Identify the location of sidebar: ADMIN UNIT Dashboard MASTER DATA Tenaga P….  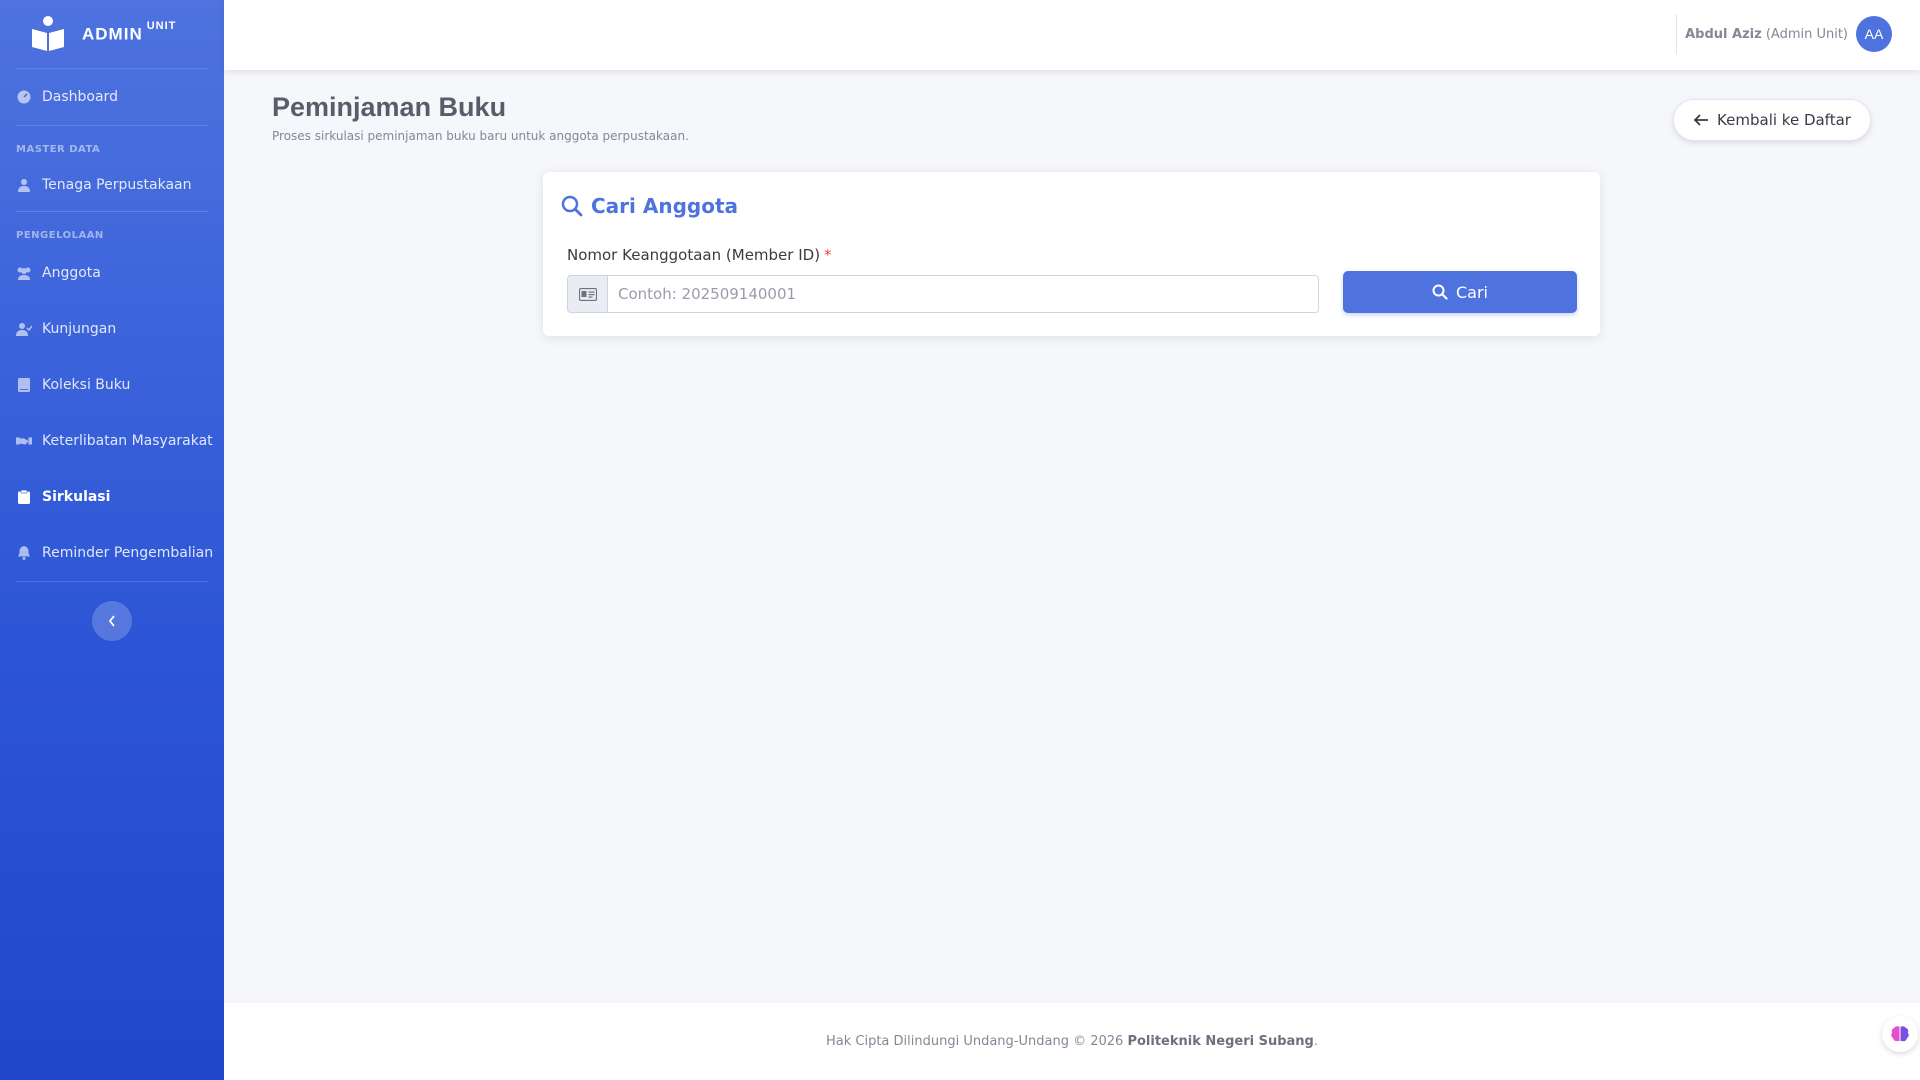
(112, 540).